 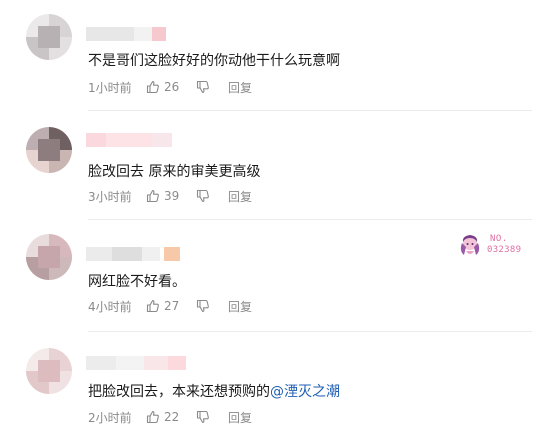 I want to click on comment-meta: 3小时前 39 回复, so click(x=170, y=196).